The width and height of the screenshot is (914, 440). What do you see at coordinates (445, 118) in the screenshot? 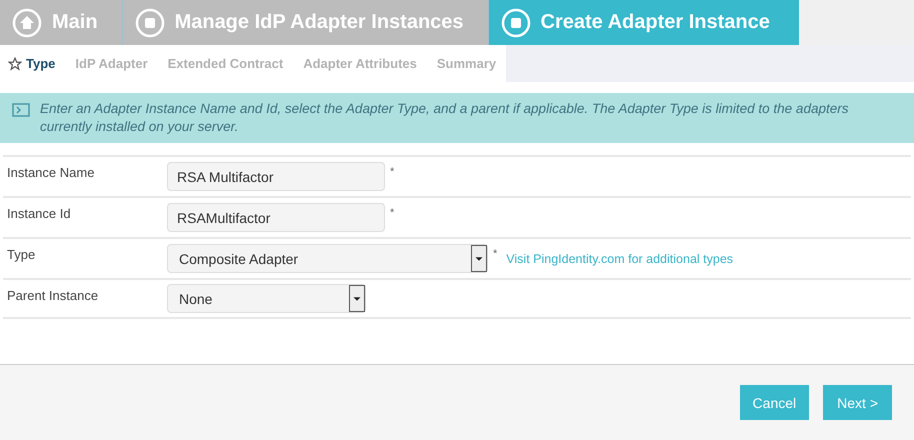
I see `info-text: Enter an Adapter Instance Name and Id, select the Adapter Type, and a parent if applicable. The Adapter Type is limited to the adapters currently installed on your server.` at bounding box center [445, 118].